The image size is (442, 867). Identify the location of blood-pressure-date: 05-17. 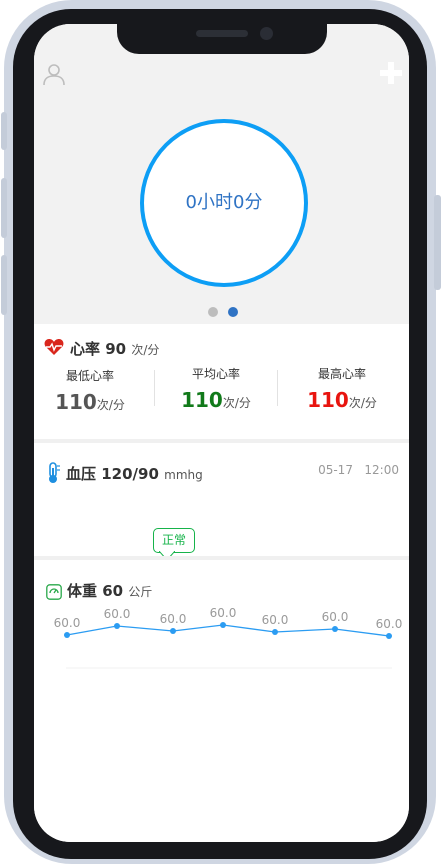
(335, 470).